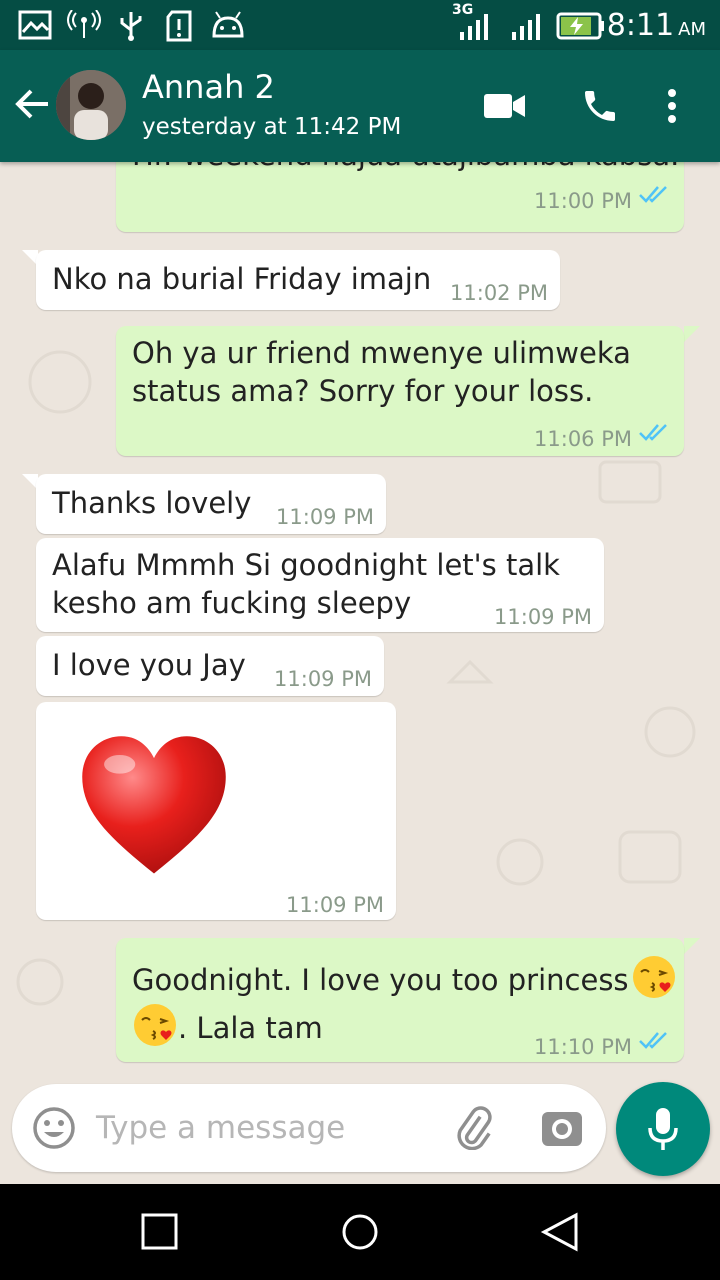  What do you see at coordinates (208, 87) in the screenshot?
I see `contact-name: Annah 2` at bounding box center [208, 87].